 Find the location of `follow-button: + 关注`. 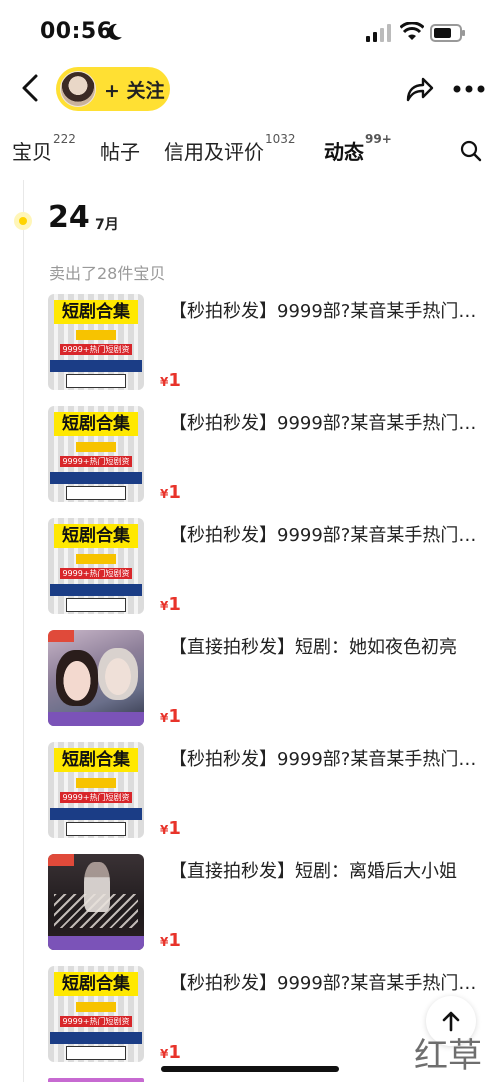

follow-button: + 关注 is located at coordinates (113, 89).